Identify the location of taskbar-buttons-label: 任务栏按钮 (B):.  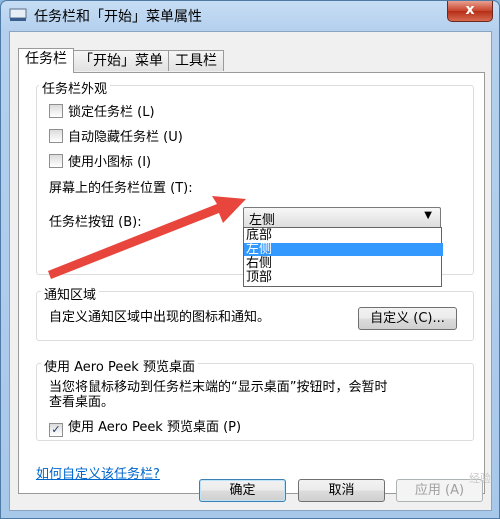
(95, 222).